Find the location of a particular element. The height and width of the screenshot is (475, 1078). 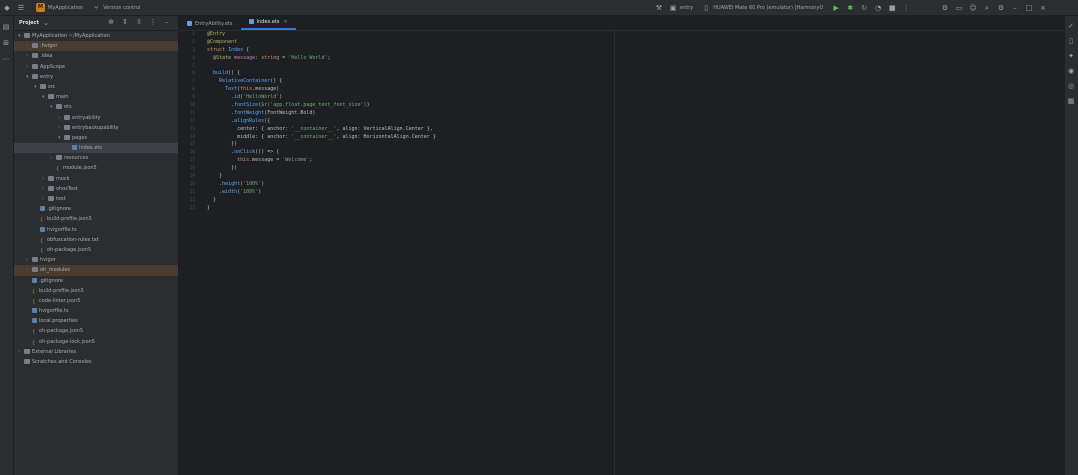

project-panel-title: Project is located at coordinates (29, 23).